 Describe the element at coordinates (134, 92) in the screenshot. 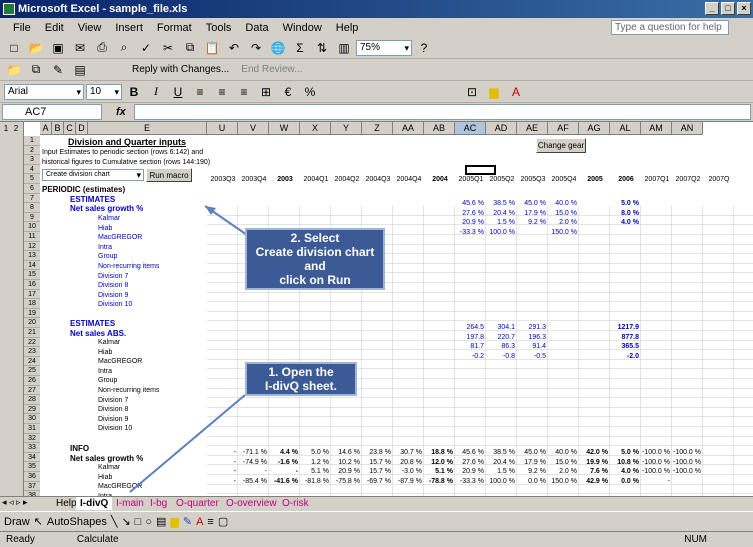

I see `bold-icon: B` at that location.